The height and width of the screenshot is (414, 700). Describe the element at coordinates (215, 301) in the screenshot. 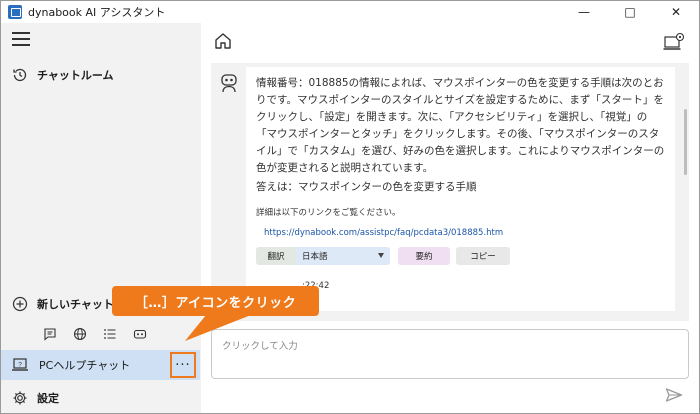

I see `instruction-callout: ［…］アイコンをクリック` at that location.